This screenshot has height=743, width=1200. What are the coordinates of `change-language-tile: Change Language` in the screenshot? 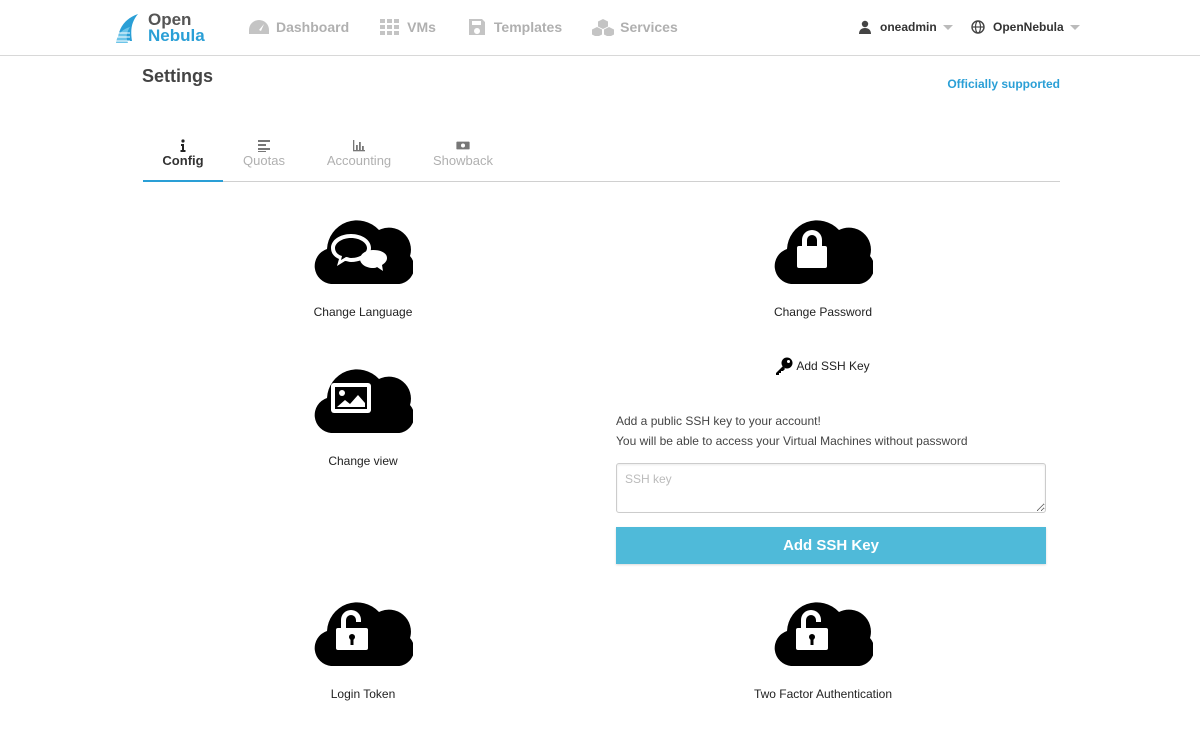 It's located at (363, 266).